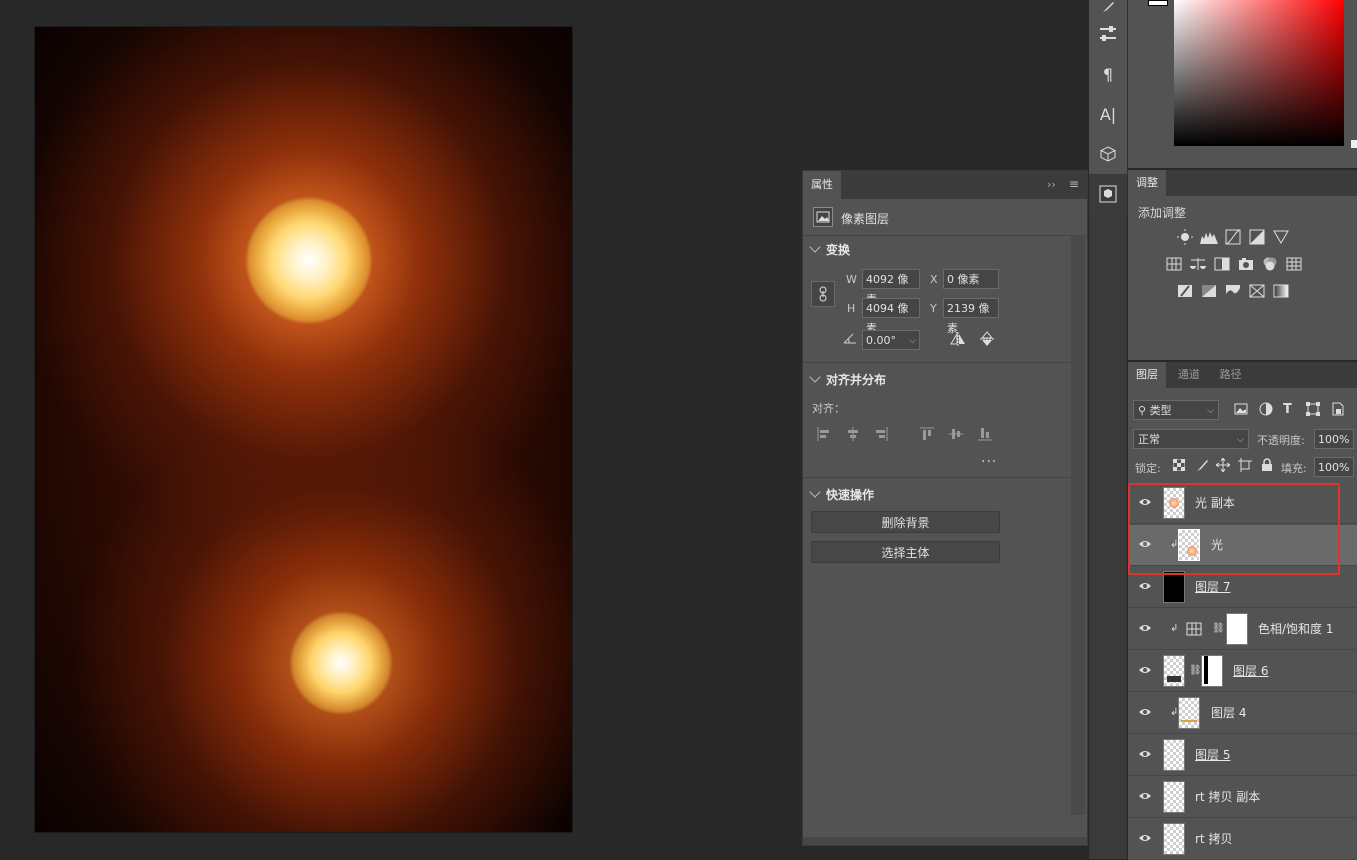  I want to click on gradient-map-icon, so click(1281, 291).